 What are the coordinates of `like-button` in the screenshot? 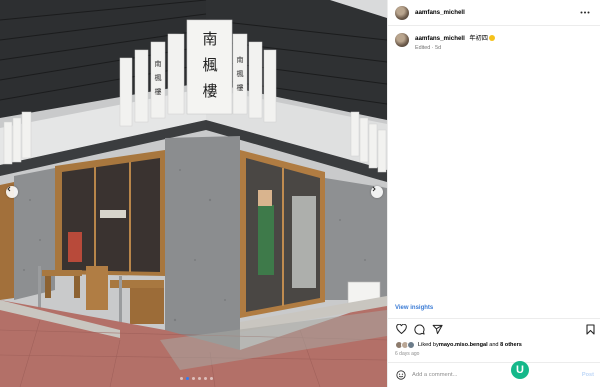 It's located at (401, 329).